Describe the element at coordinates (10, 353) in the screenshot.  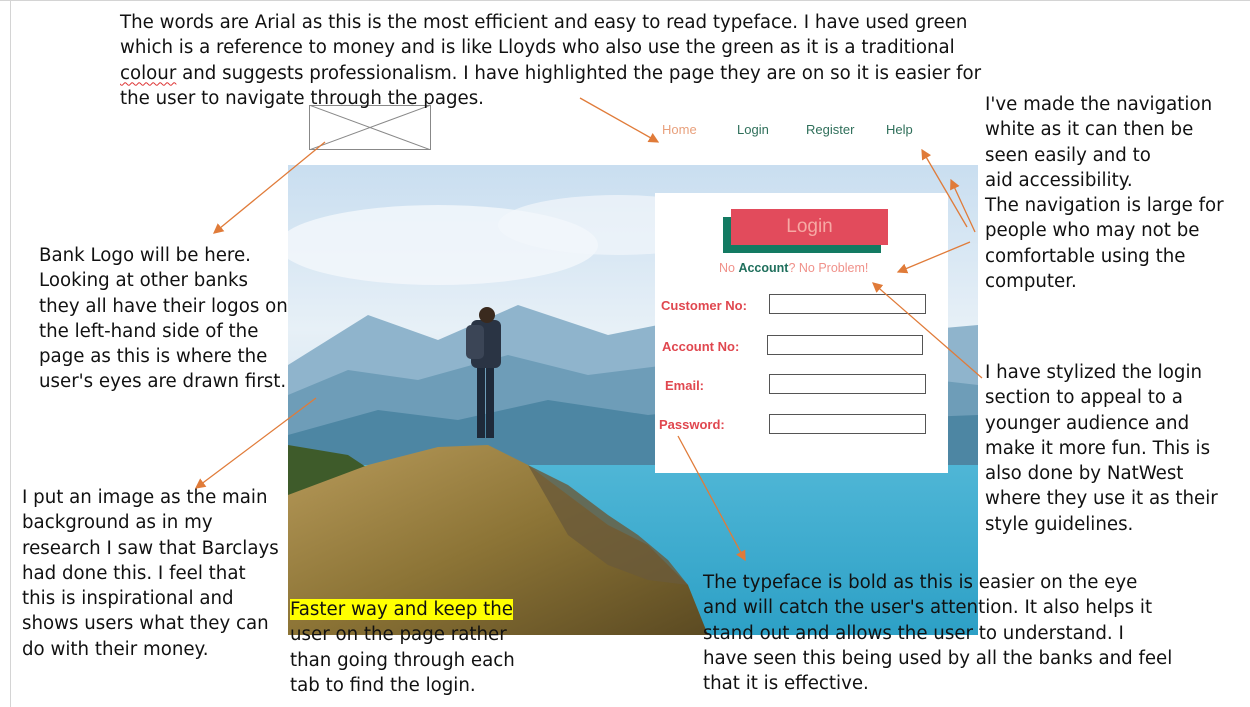
I see `page-left-border` at that location.